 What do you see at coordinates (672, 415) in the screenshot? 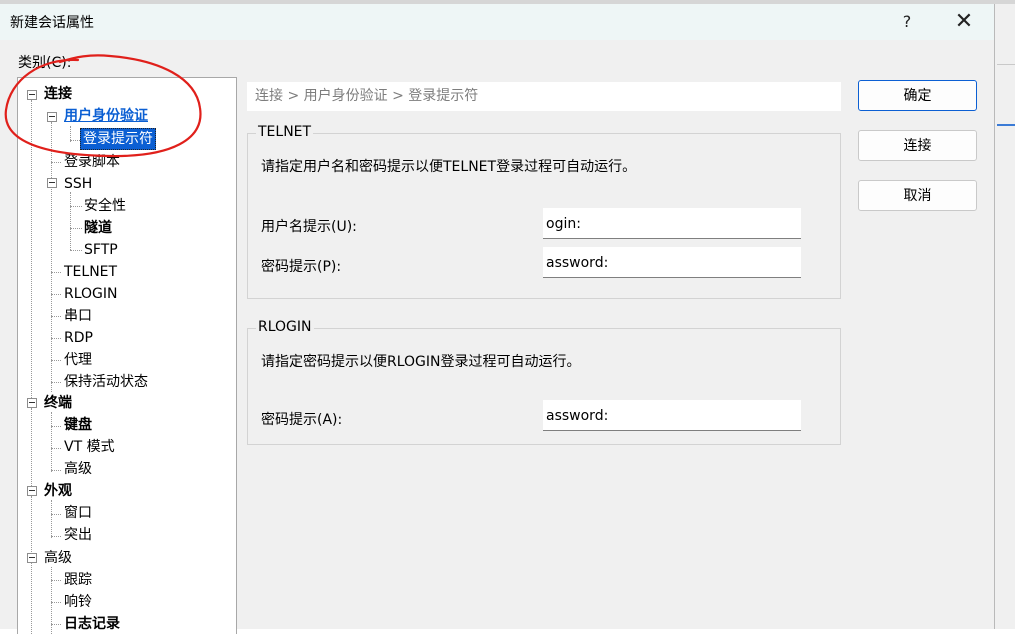
I see `rlogin-password-prompt-input` at bounding box center [672, 415].